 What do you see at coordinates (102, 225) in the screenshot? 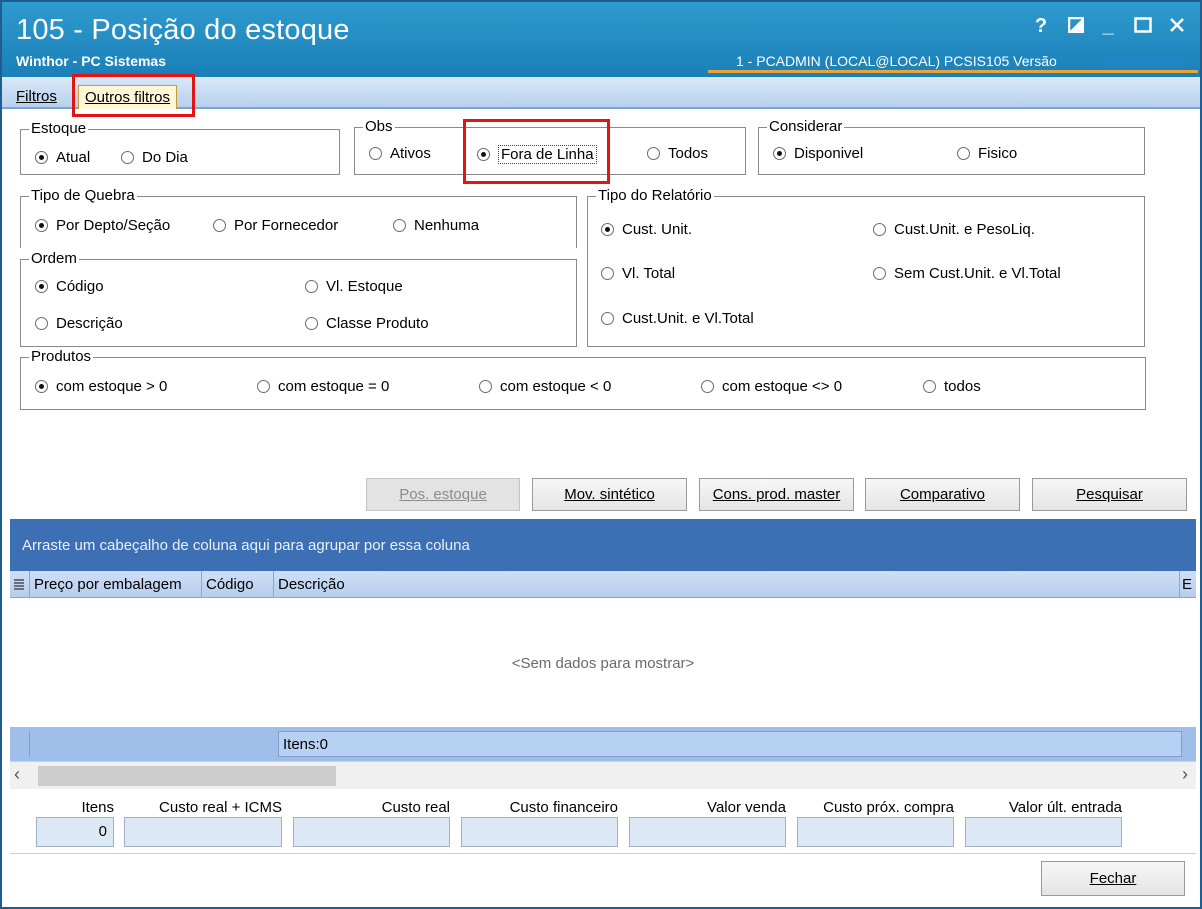
I see `radio-quebra-depto-secao: Por Depto/Seção` at bounding box center [102, 225].